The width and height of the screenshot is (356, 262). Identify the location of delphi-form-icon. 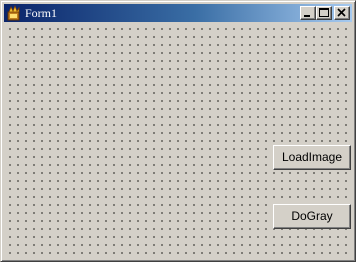
(14, 12).